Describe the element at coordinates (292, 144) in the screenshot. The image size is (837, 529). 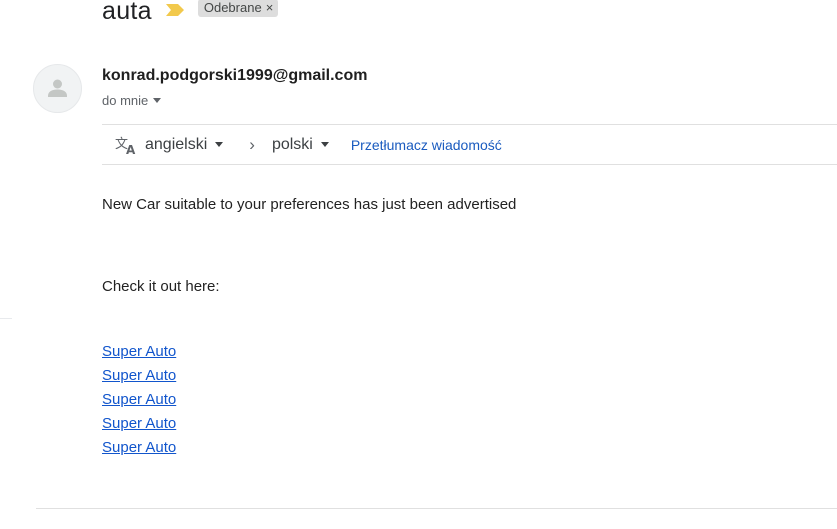
I see `target-language-label: polski` at that location.